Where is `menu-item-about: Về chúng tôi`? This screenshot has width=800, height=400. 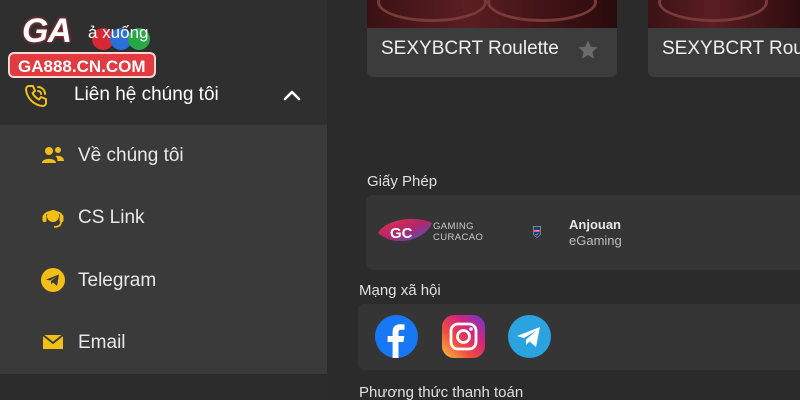
menu-item-about: Về chúng tôi is located at coordinates (163, 156).